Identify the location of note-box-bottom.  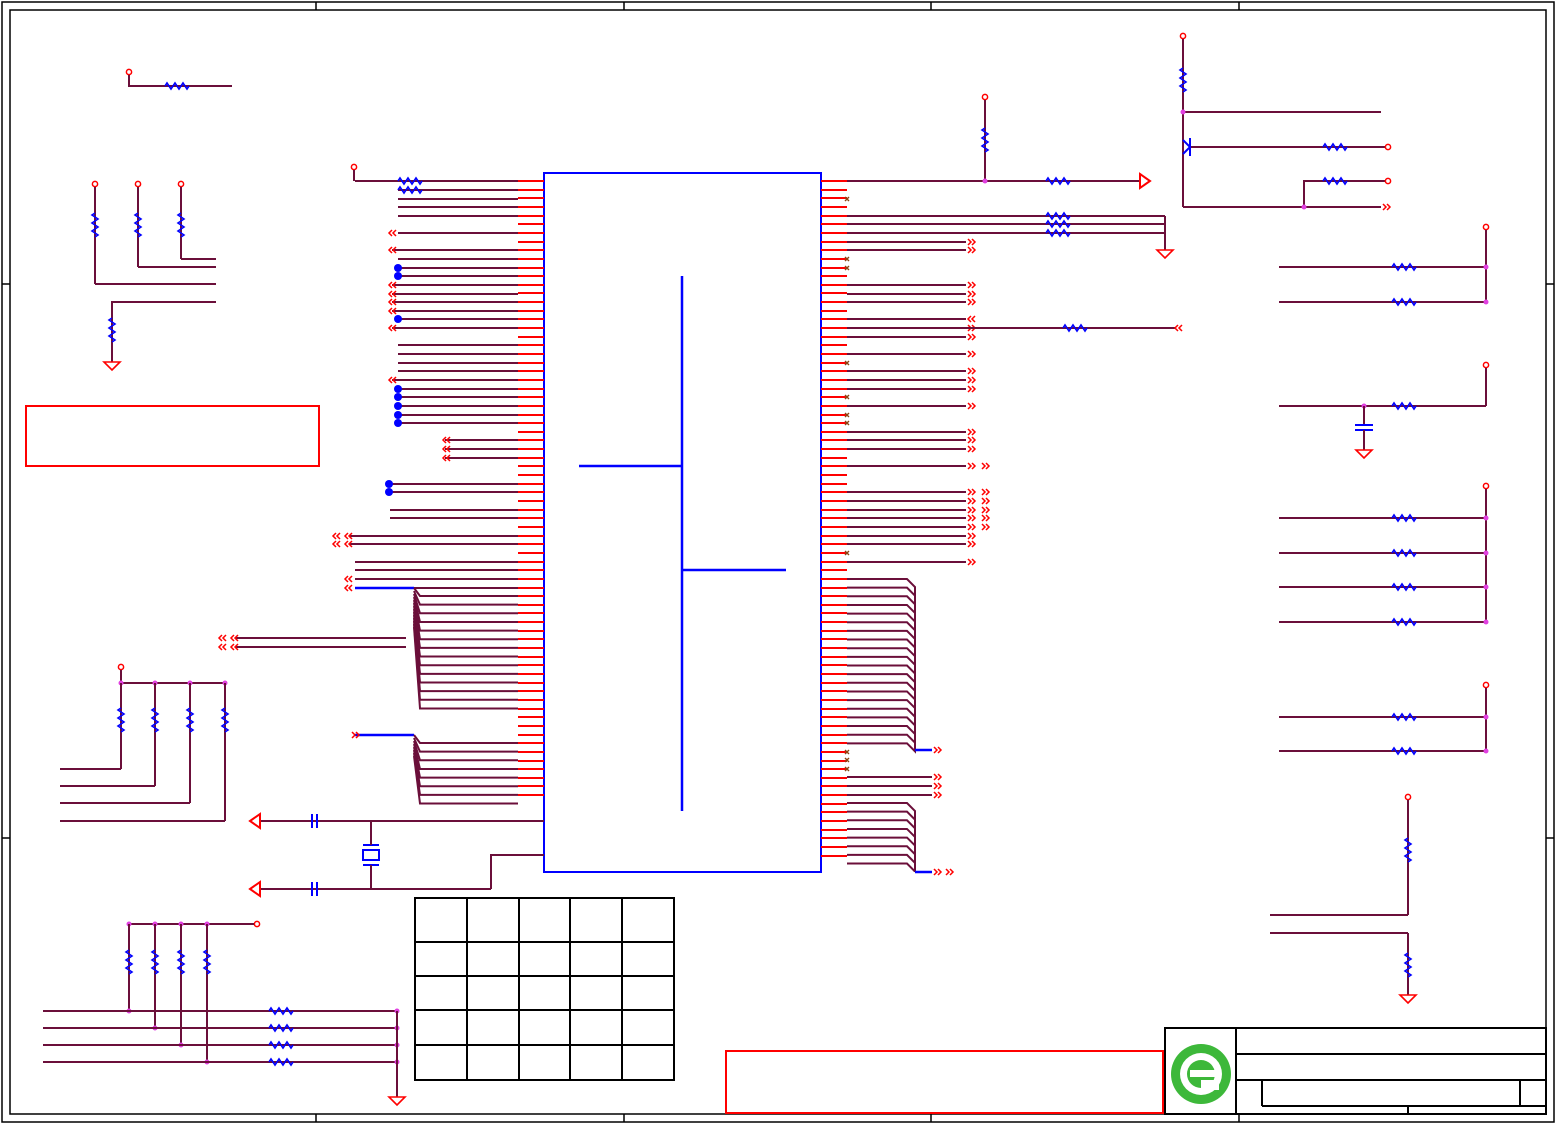
(944, 1082).